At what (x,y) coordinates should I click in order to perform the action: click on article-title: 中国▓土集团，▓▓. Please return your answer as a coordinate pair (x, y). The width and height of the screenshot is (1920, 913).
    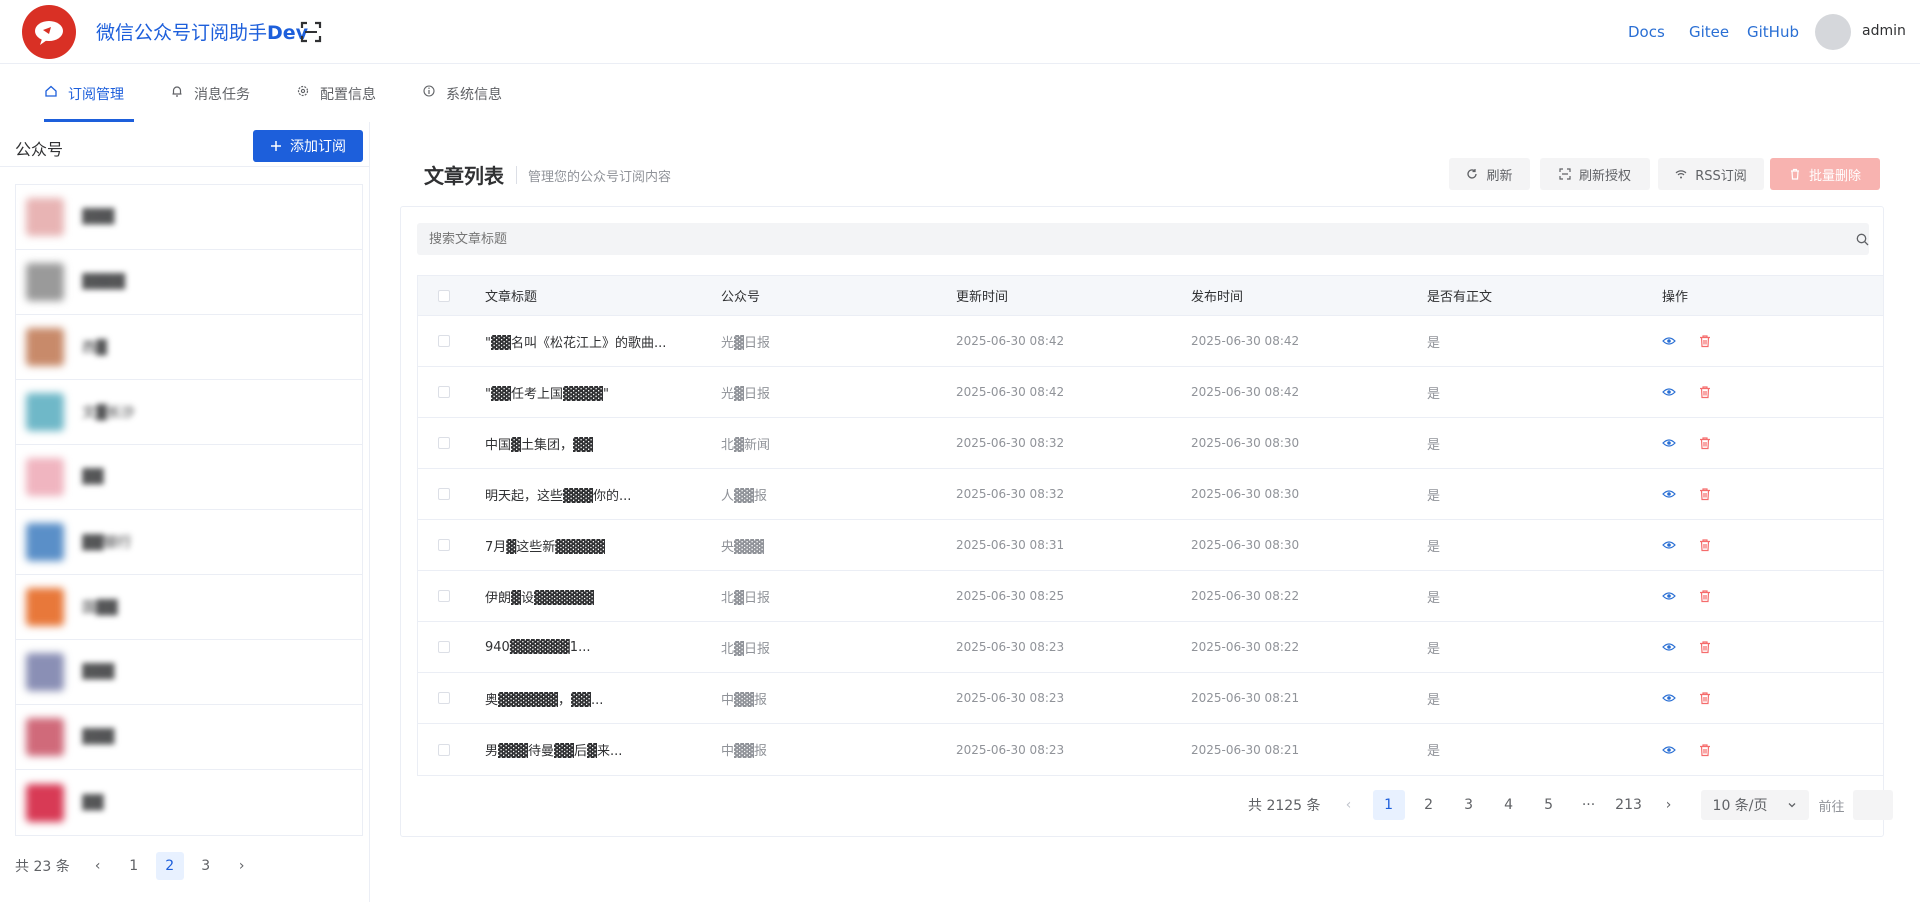
    Looking at the image, I should click on (539, 443).